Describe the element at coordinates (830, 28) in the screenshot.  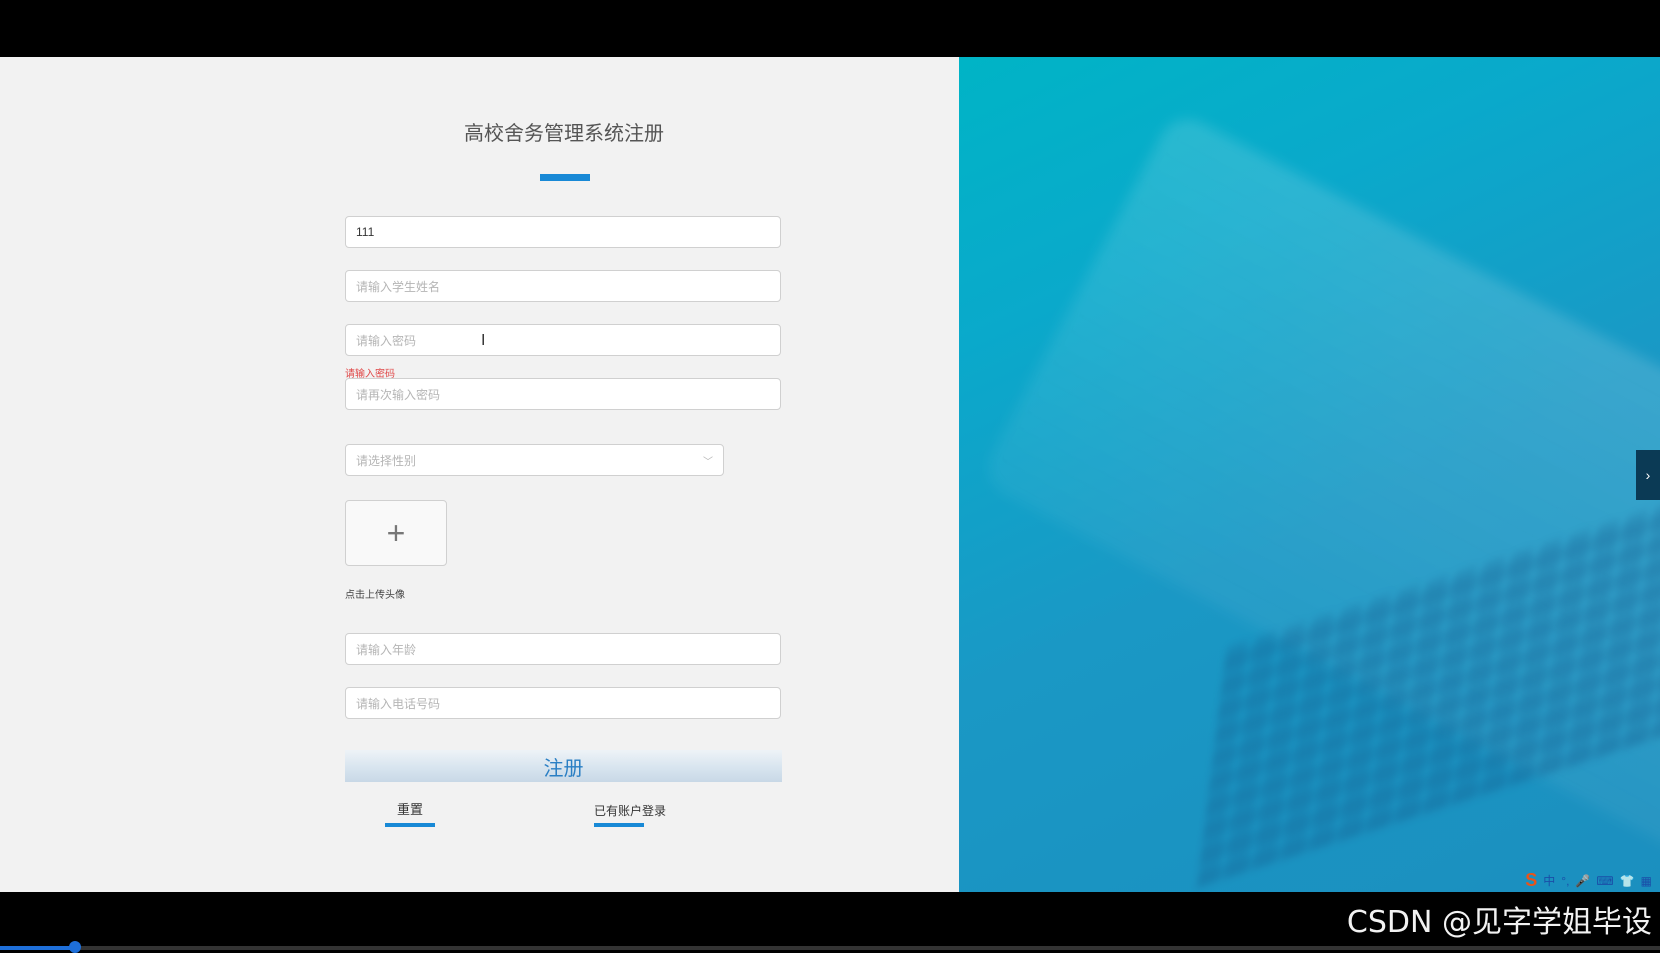
I see `top-black-bar` at that location.